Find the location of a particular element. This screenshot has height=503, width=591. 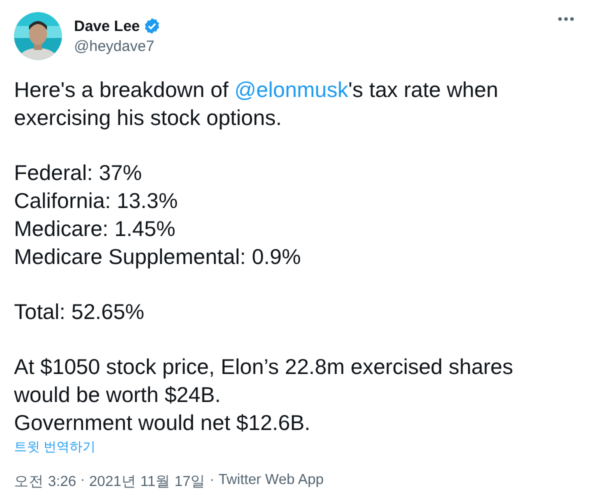

tweet-date: 2021년 11월 17일 is located at coordinates (147, 481).